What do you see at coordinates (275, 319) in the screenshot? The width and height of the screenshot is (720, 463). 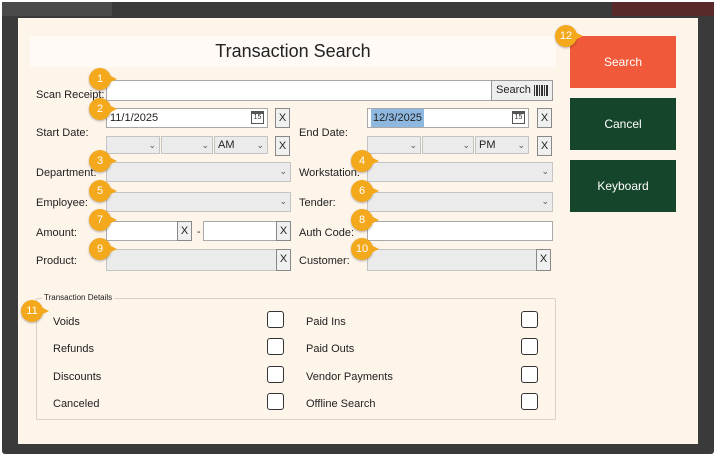 I see `voids-checkbox` at bounding box center [275, 319].